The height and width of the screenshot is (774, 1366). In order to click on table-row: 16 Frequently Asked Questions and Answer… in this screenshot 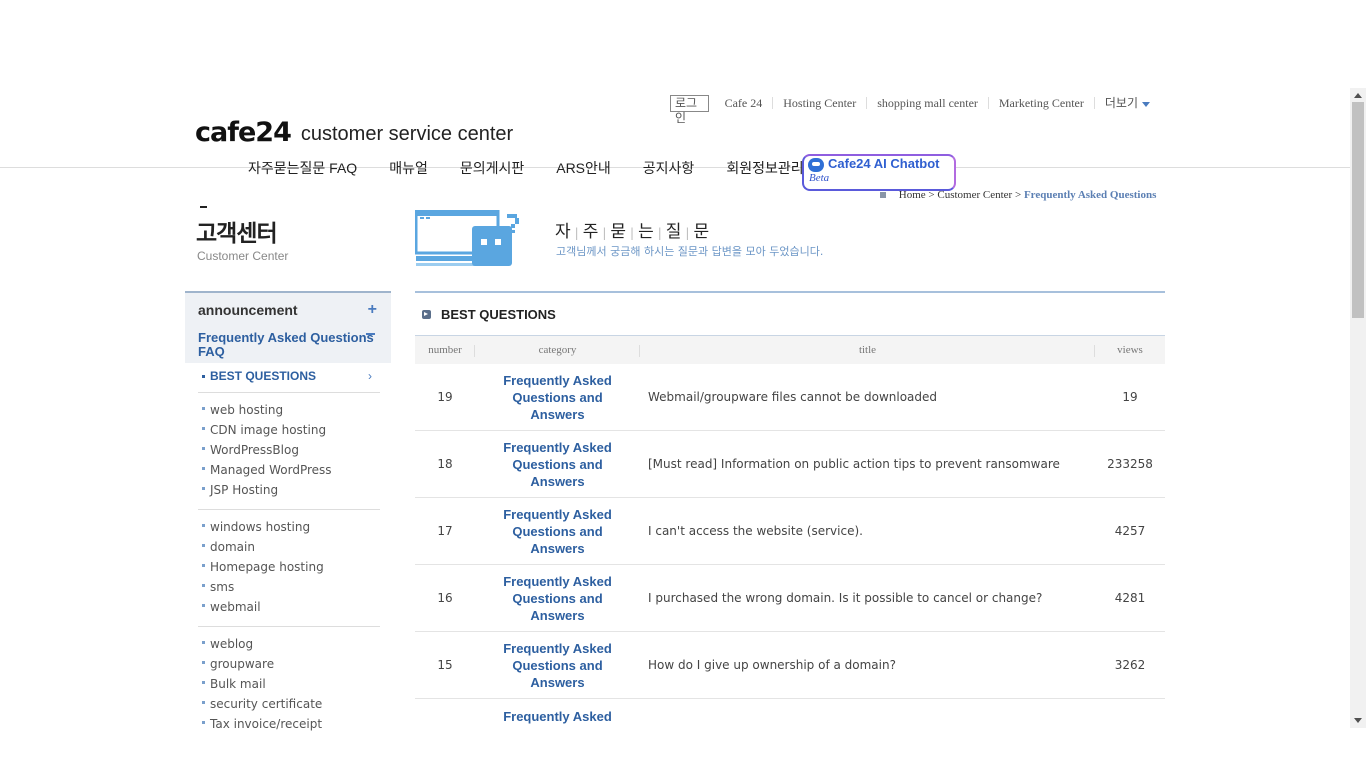, I will do `click(790, 598)`.